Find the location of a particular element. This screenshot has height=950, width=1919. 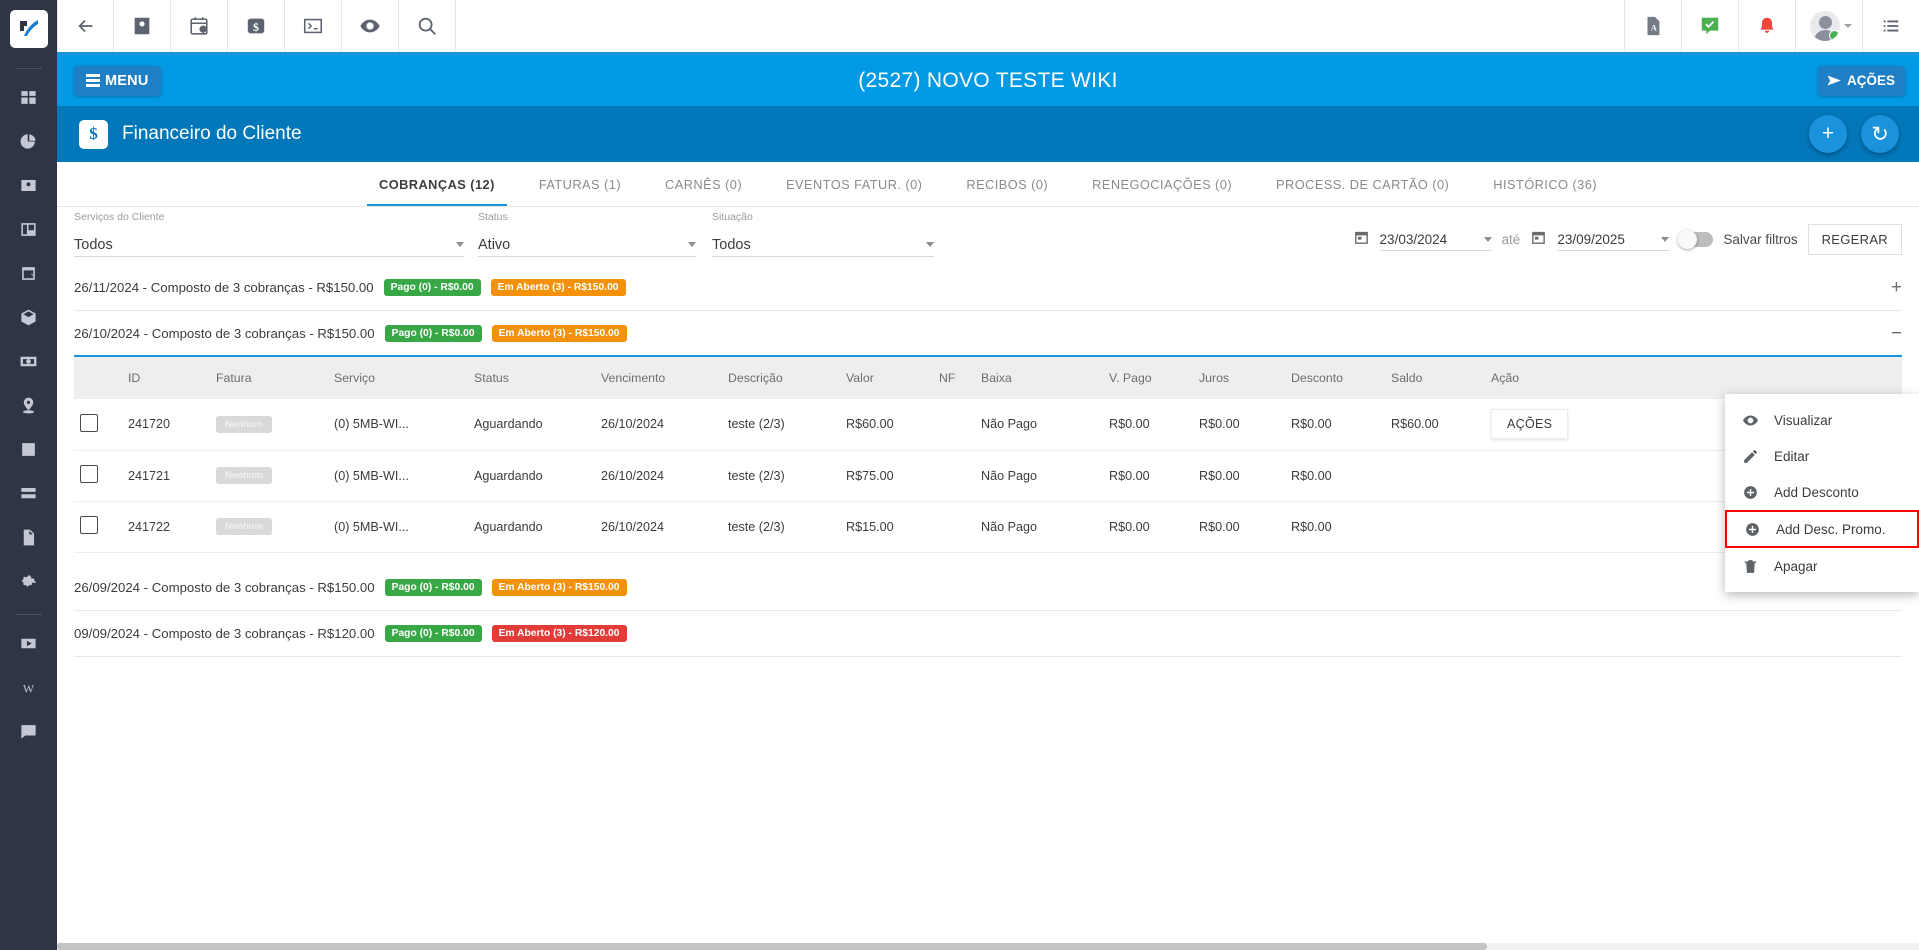

filter-status: Status Ativo is located at coordinates (587, 238).